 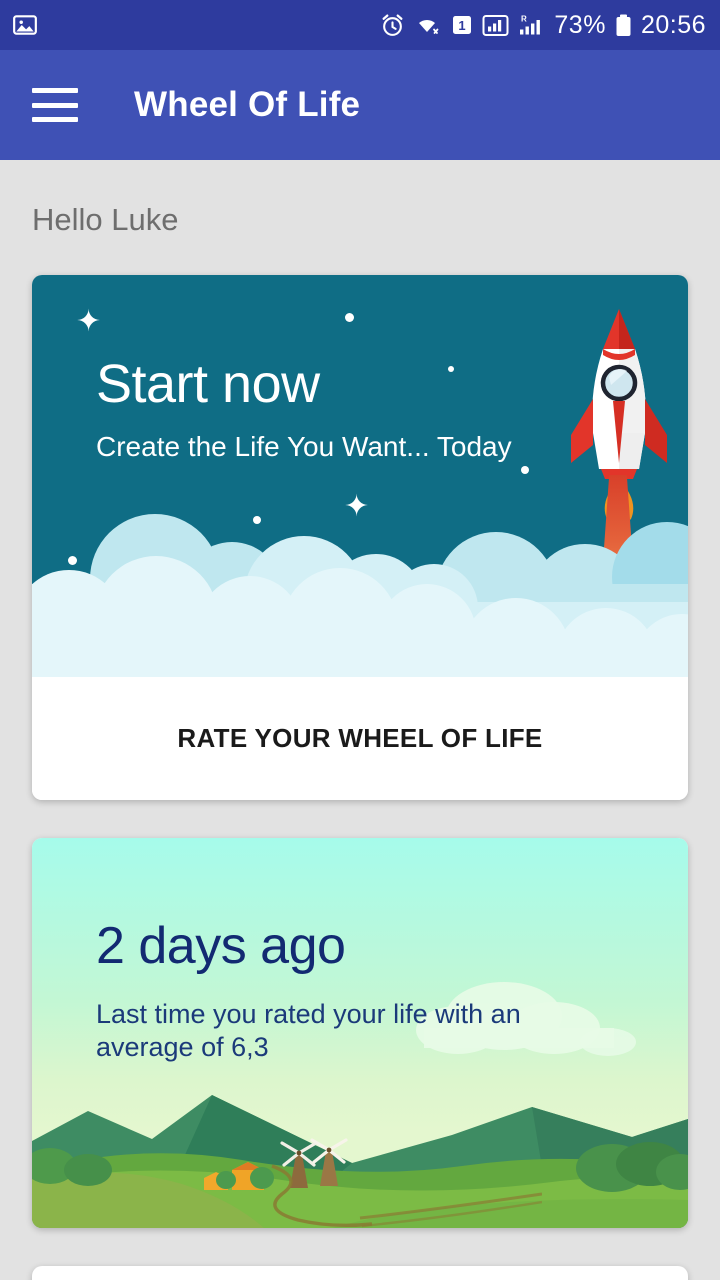 I want to click on rate-wheel-of-life-label: RATE YOUR WHEEL OF LIFE, so click(x=360, y=738).